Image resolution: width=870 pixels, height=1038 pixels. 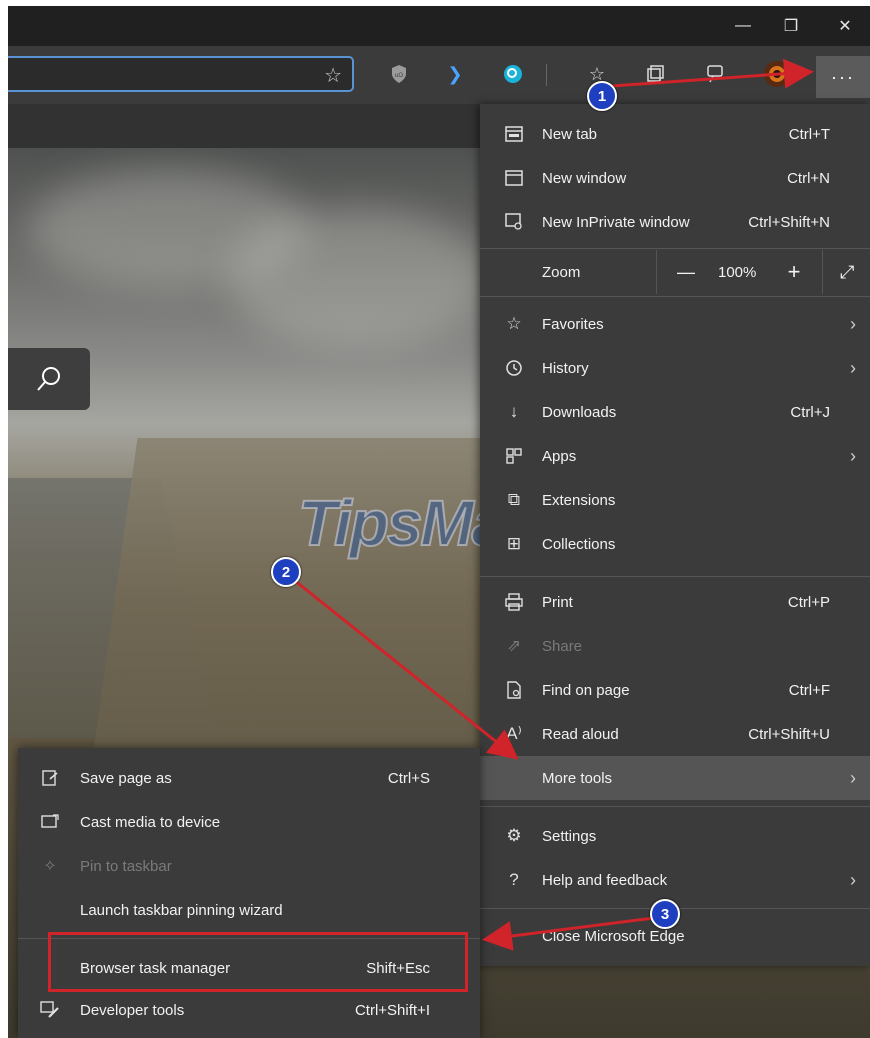 I want to click on step-badge-3: 3, so click(x=665, y=914).